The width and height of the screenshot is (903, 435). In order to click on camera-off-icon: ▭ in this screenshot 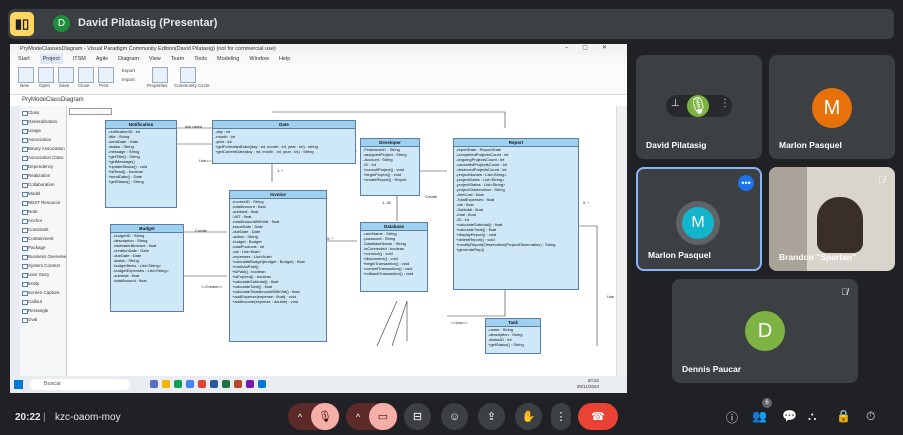, I will do `click(383, 416)`.